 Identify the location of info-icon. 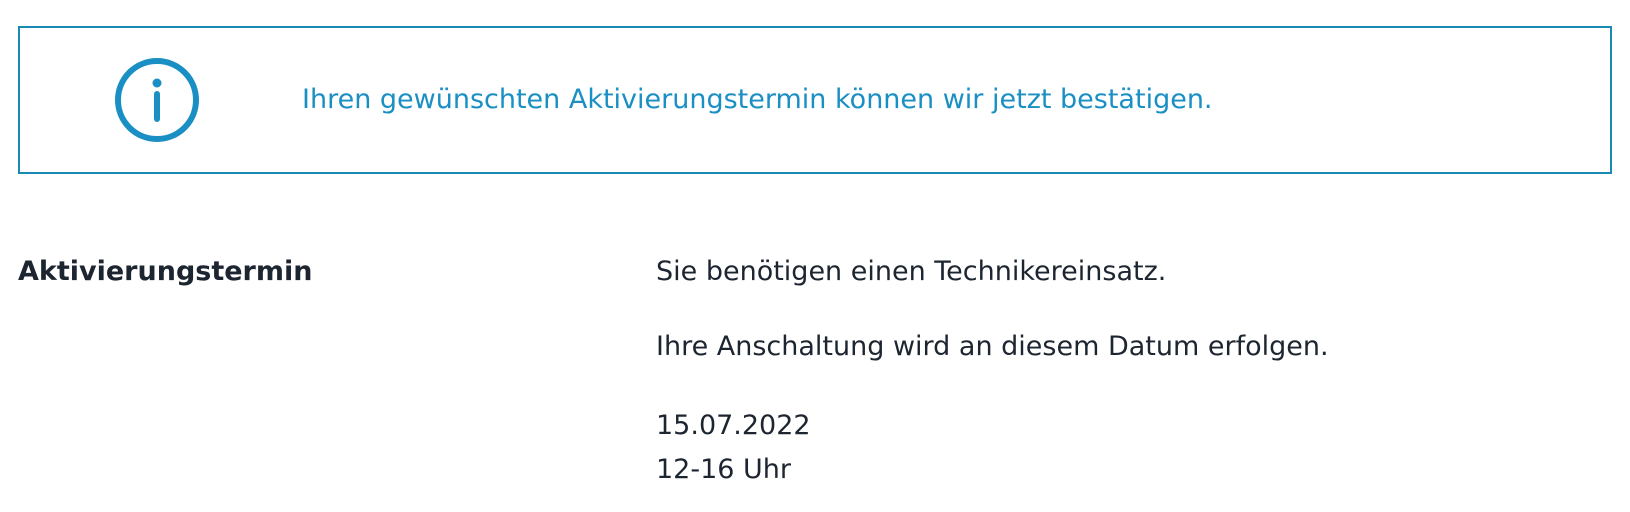
(157, 100).